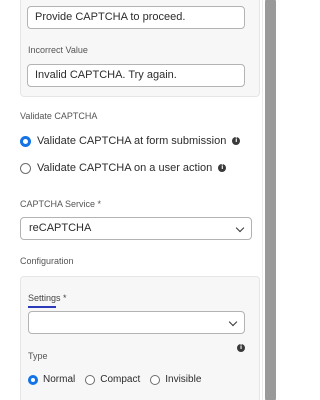  I want to click on type-label: Type, so click(38, 356).